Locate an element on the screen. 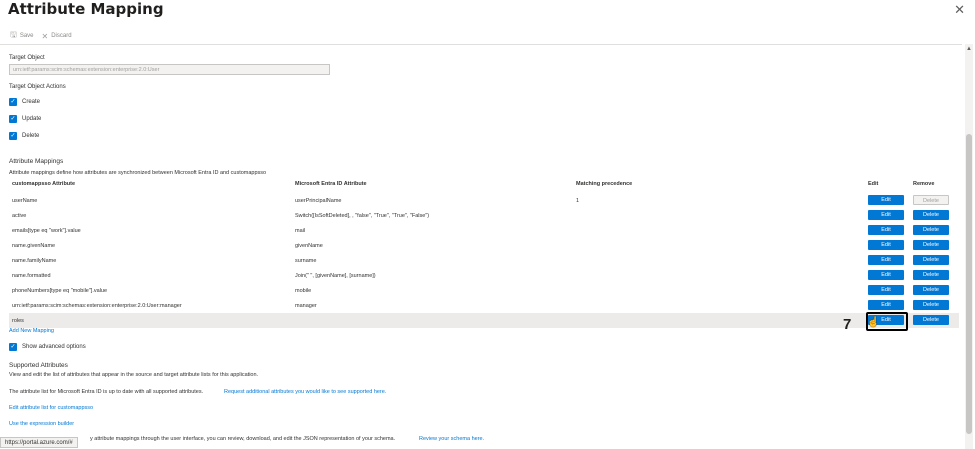 This screenshot has width=975, height=449. discard-button: ✕ Discard is located at coordinates (57, 36).